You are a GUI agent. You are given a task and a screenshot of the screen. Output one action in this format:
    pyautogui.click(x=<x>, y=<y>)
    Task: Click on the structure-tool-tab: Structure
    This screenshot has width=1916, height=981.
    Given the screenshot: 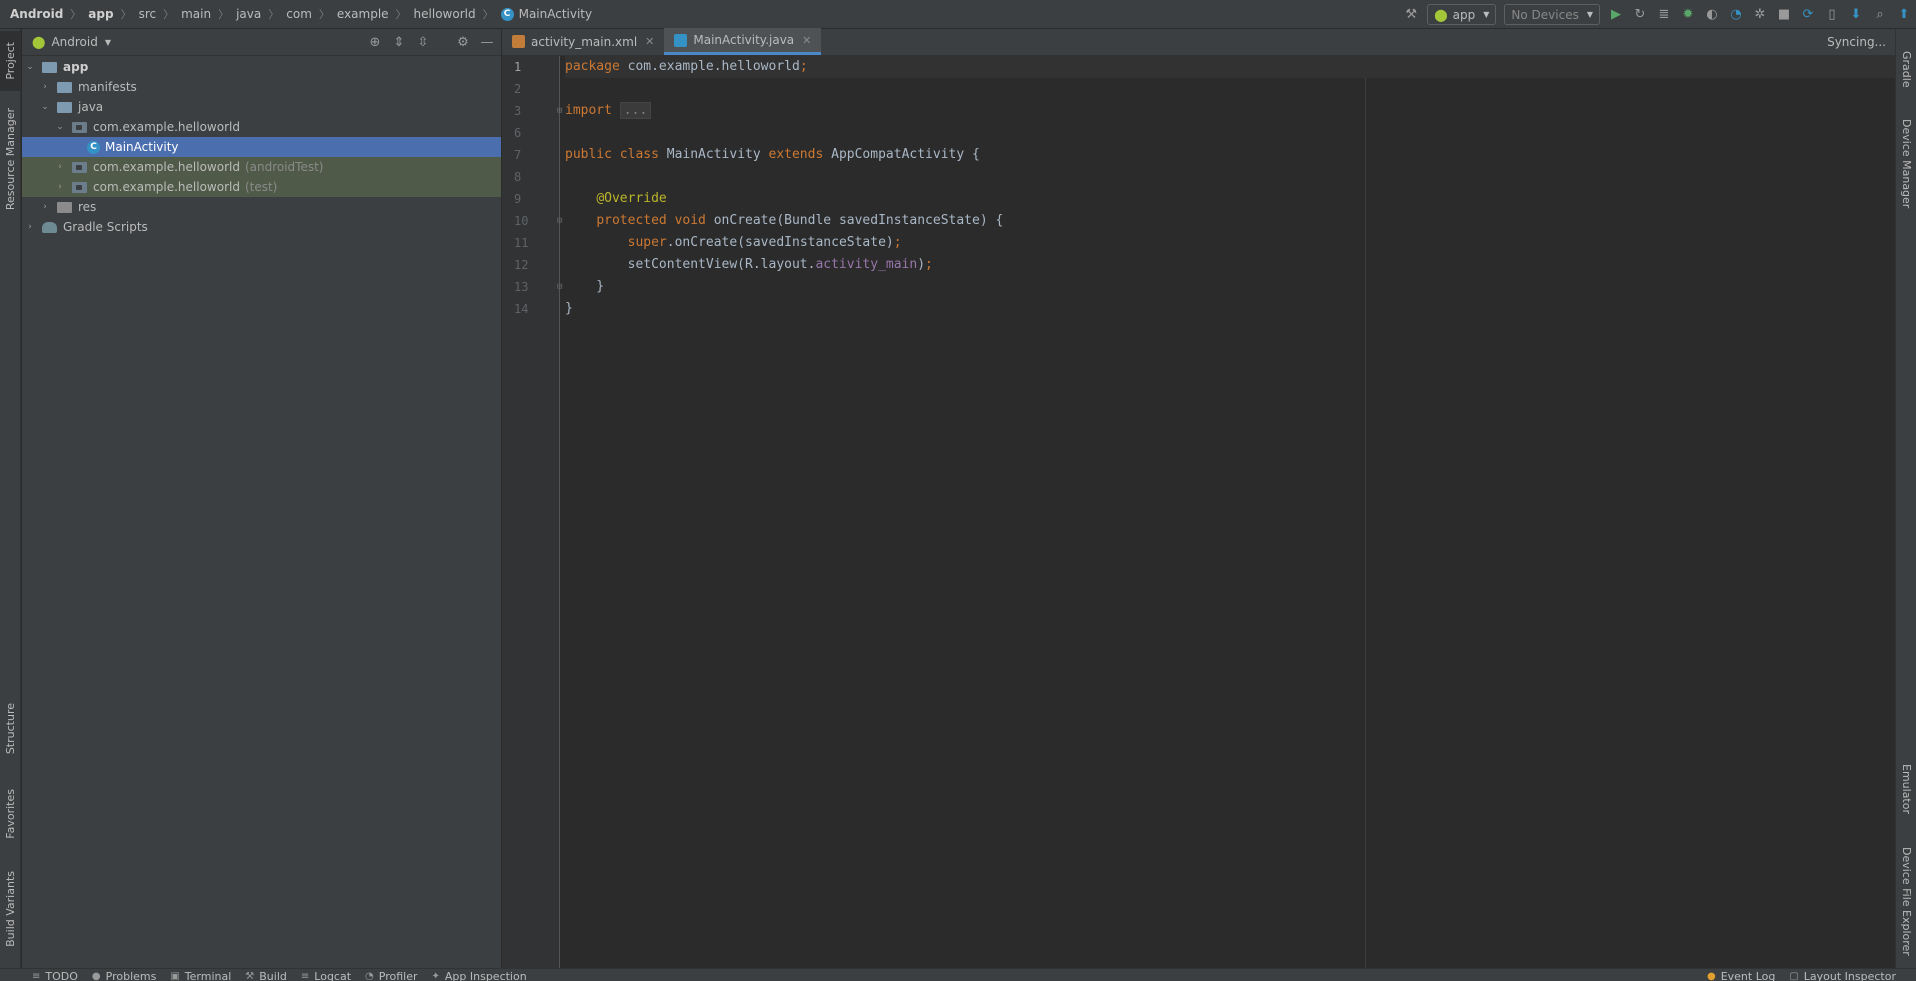 What is the action you would take?
    pyautogui.click(x=10, y=729)
    